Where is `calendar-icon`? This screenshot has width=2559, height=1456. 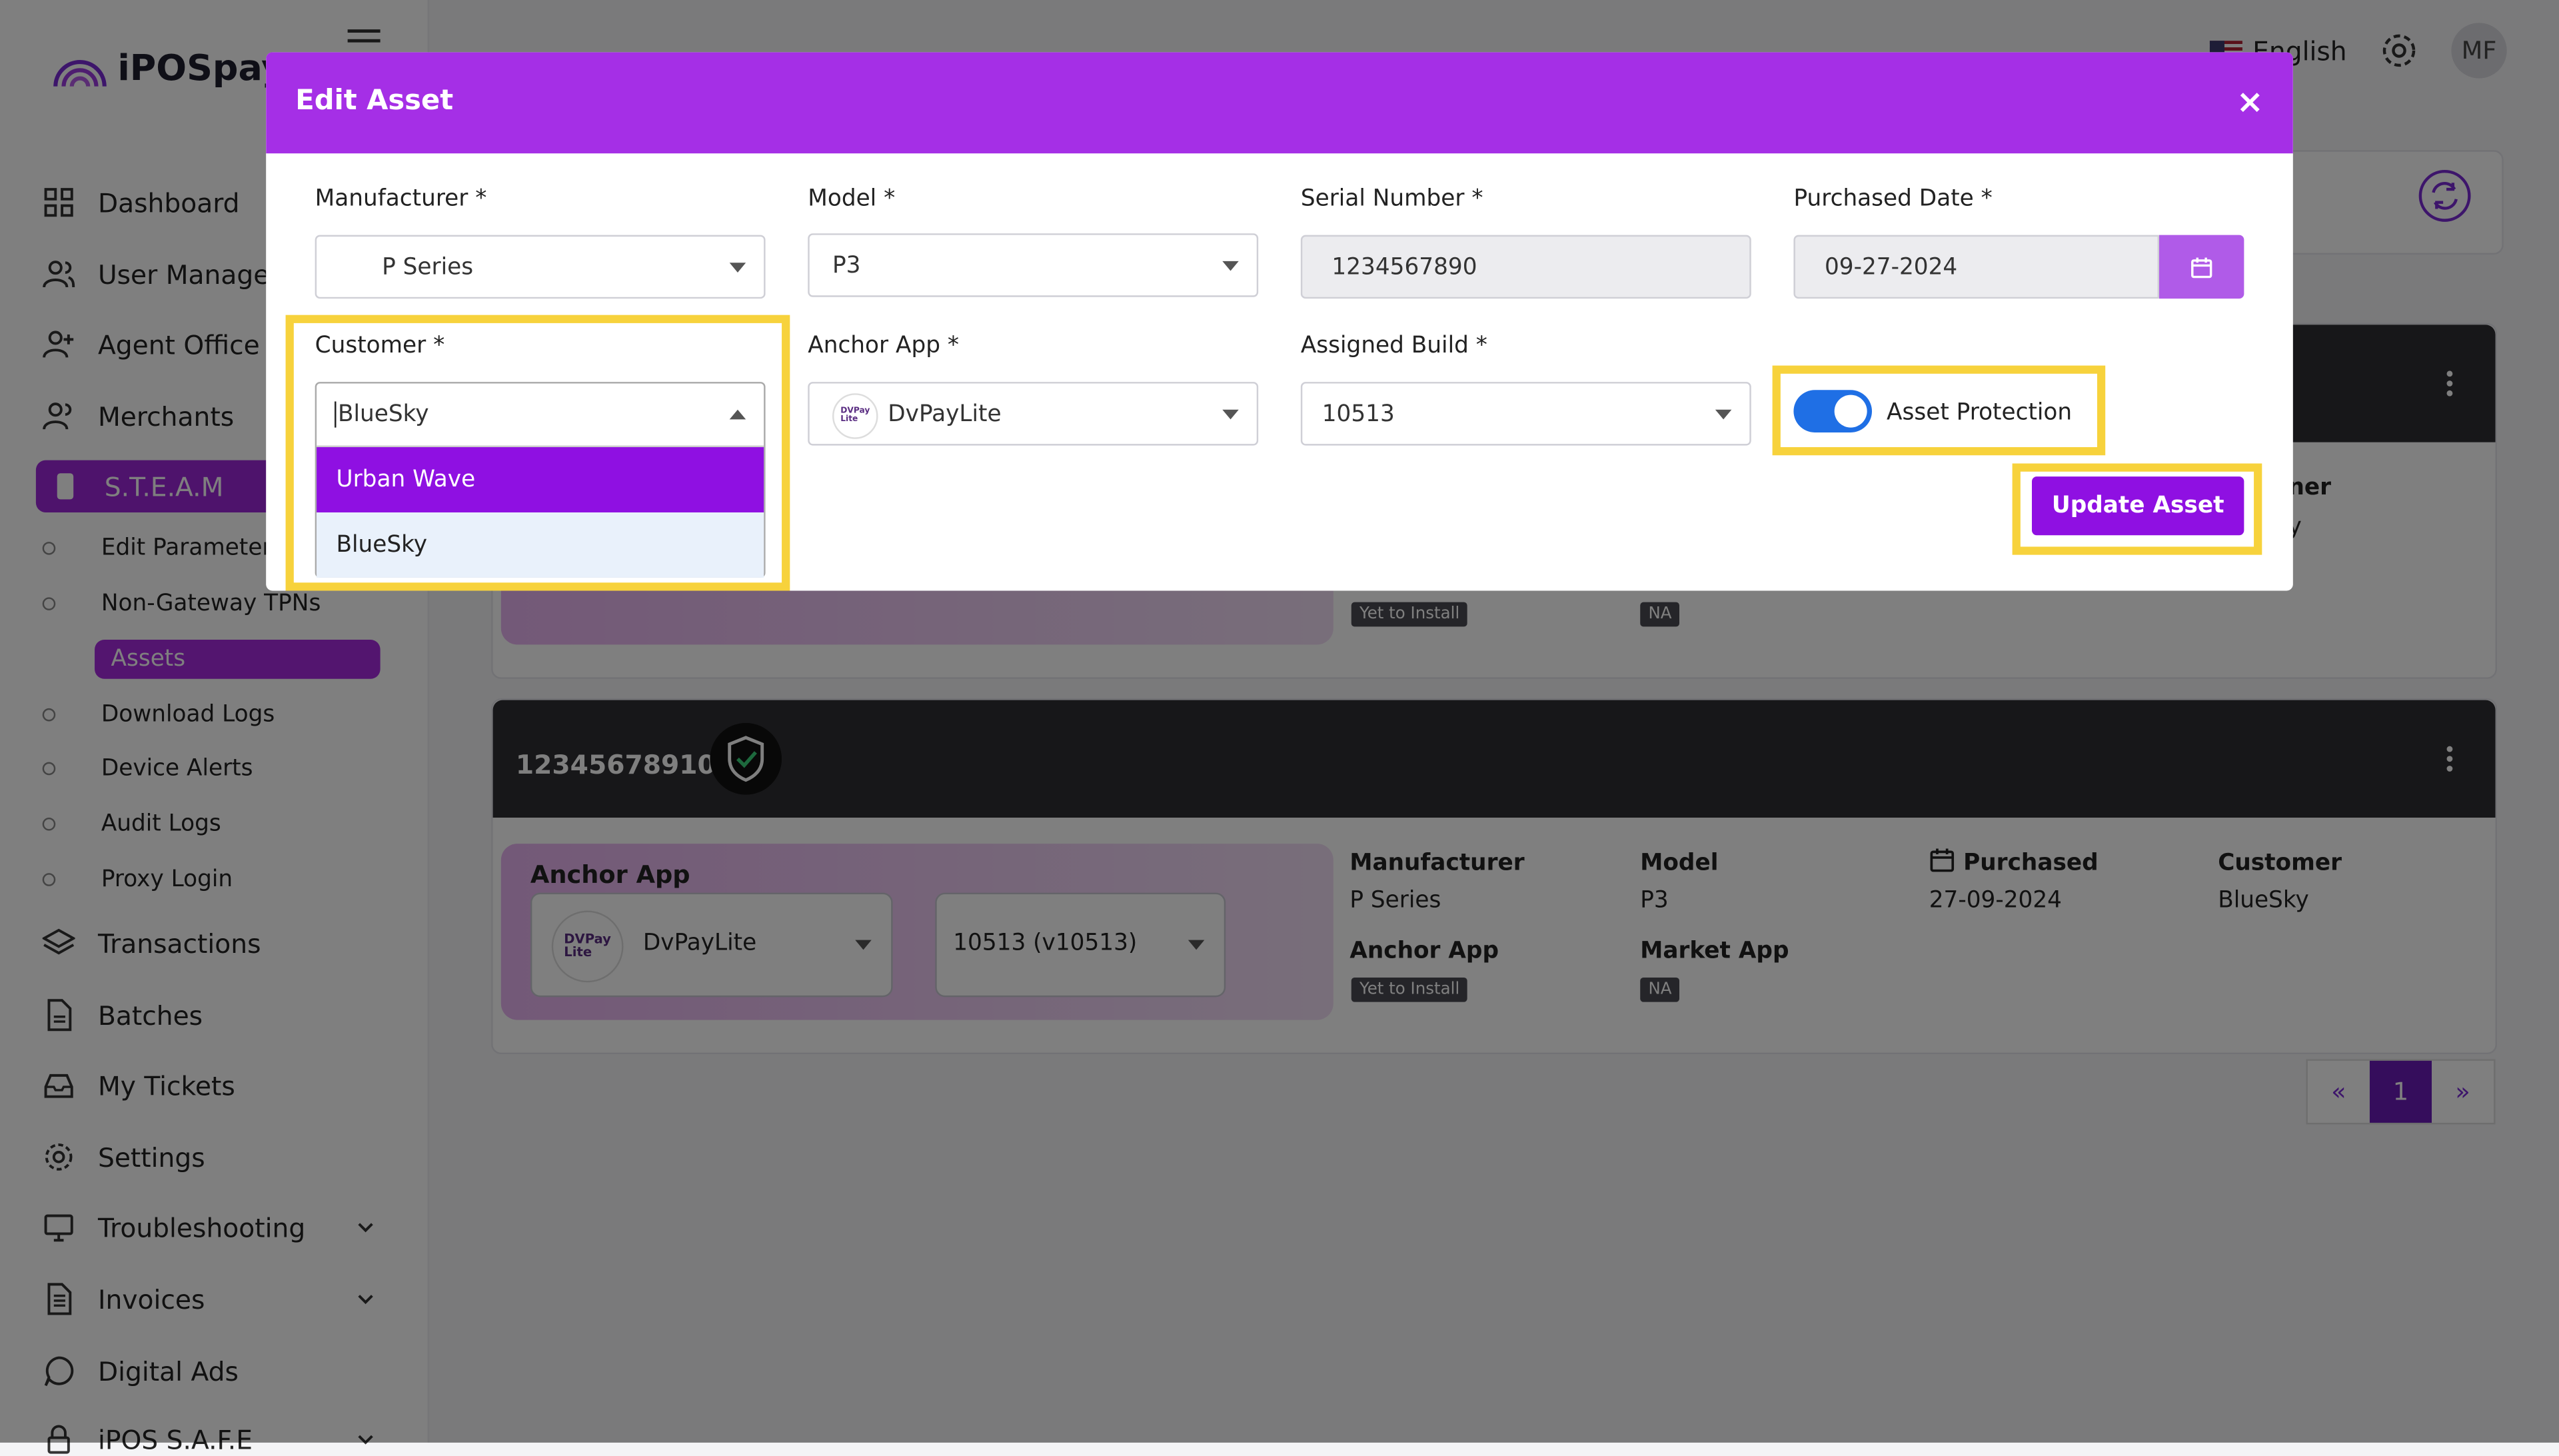 calendar-icon is located at coordinates (2201, 267).